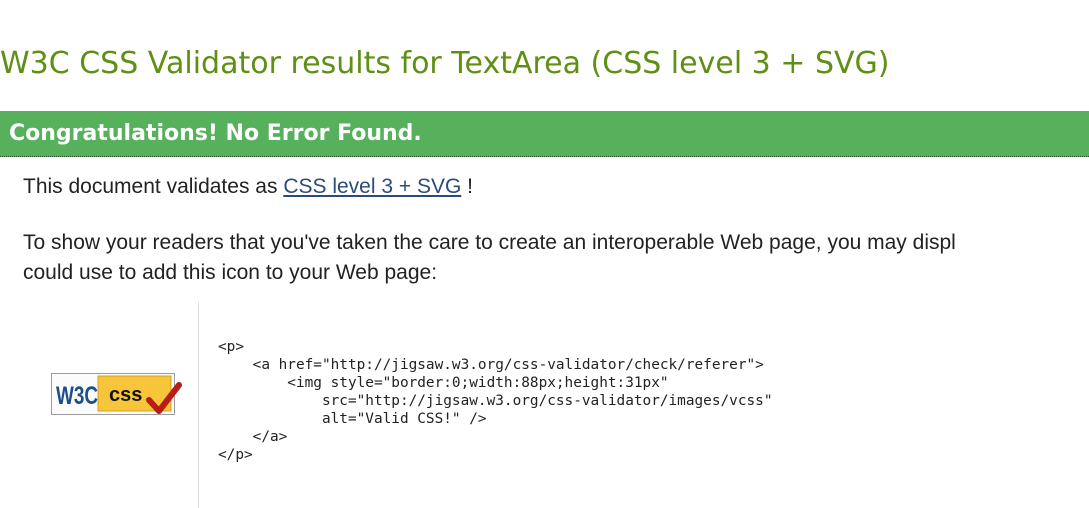 The image size is (1089, 508). What do you see at coordinates (77, 396) in the screenshot?
I see `badge-w3c-text: W3C` at bounding box center [77, 396].